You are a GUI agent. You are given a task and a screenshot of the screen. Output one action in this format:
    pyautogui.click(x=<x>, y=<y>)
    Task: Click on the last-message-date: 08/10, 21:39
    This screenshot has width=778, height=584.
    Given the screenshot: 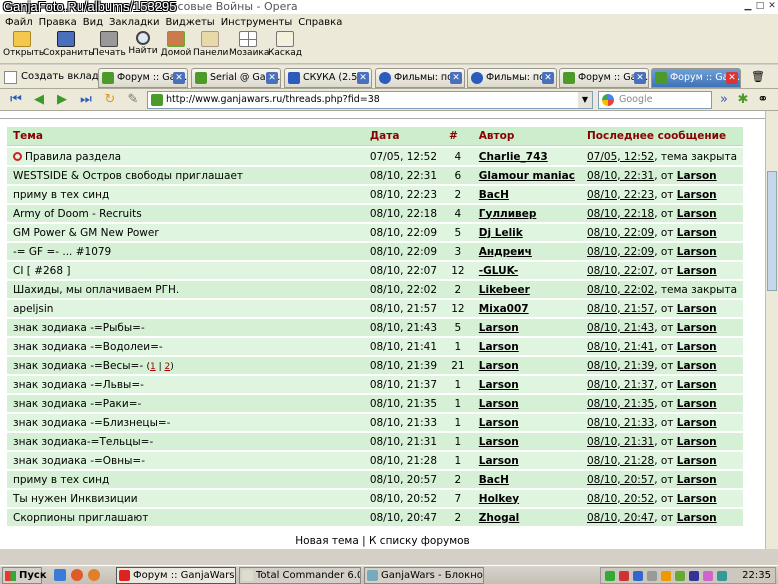 What is the action you would take?
    pyautogui.click(x=620, y=366)
    